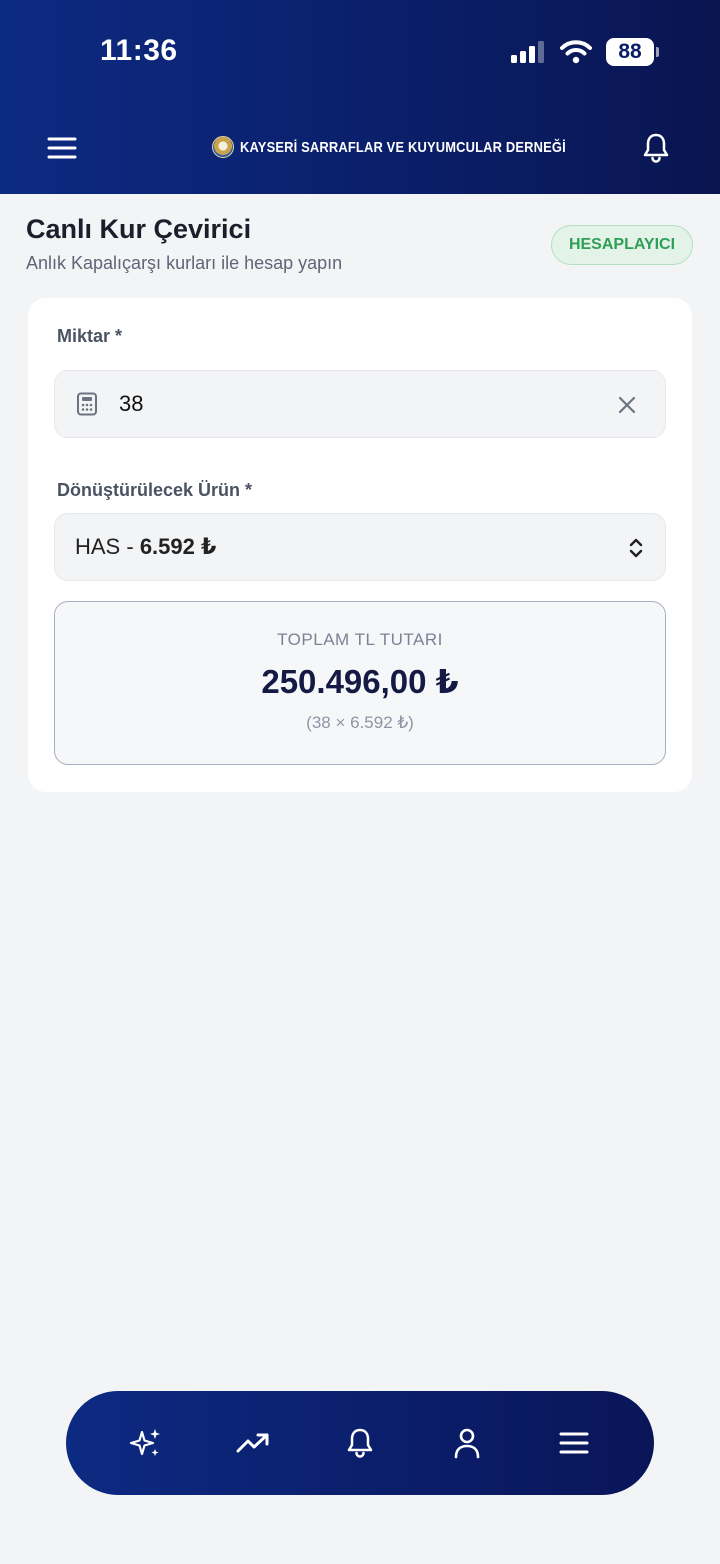 The height and width of the screenshot is (1564, 720). I want to click on brand-name: KAYSERİ SARRAFLAR VE KUYUMCULAR DERNEĞİ, so click(403, 147).